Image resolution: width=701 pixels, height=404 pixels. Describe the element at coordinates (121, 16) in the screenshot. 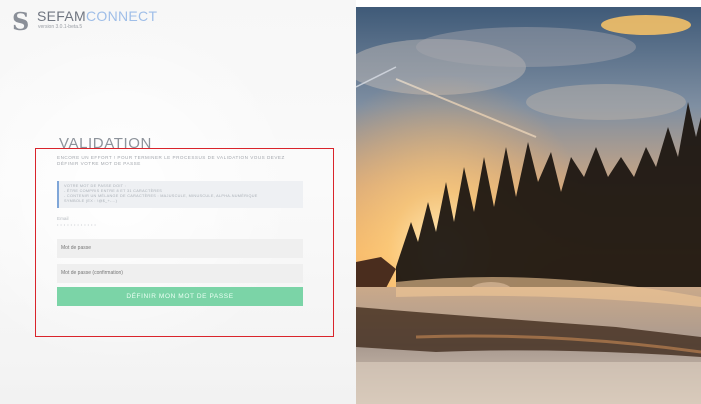

I see `brand-name-part2: CONNECT` at that location.